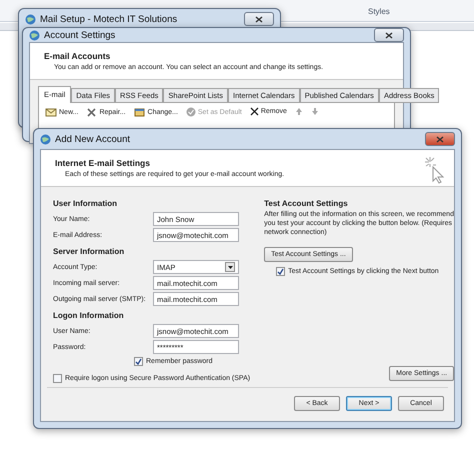 The image size is (474, 450). I want to click on cursor-sparkle-icon, so click(435, 170).